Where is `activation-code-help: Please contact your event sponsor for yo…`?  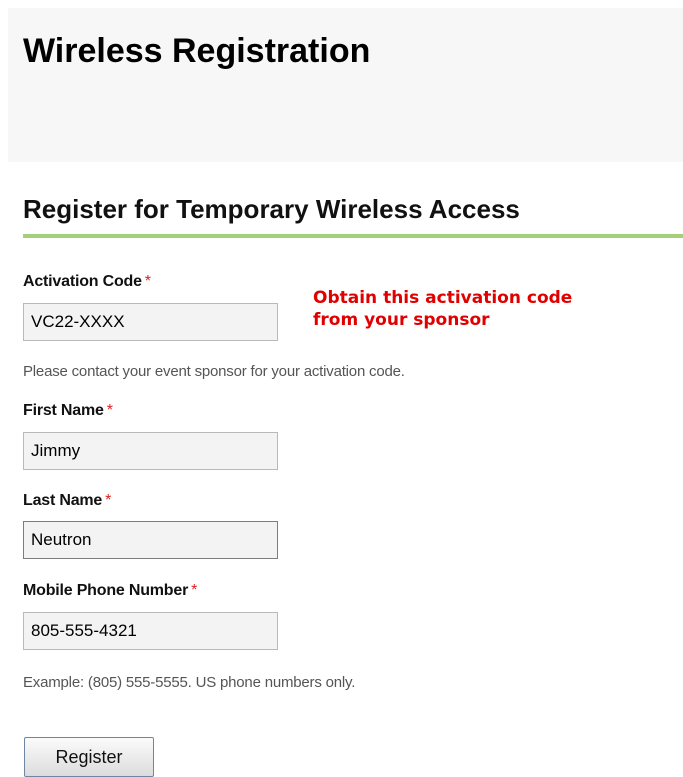 activation-code-help: Please contact your event sponsor for yo… is located at coordinates (214, 371).